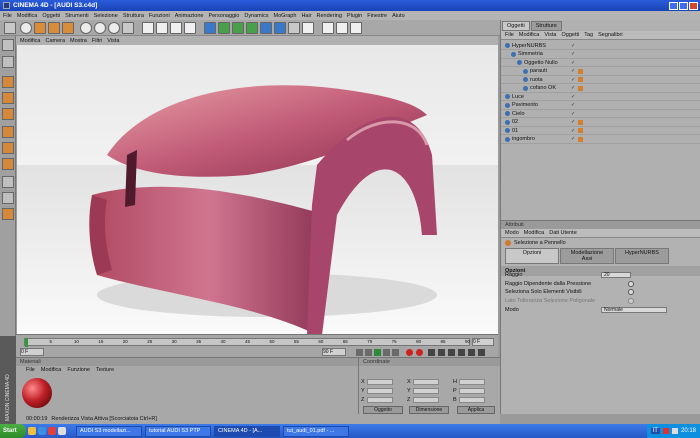 The height and width of the screenshot is (438, 700). What do you see at coordinates (100, 28) in the screenshot?
I see `y-axis-icon` at bounding box center [100, 28].